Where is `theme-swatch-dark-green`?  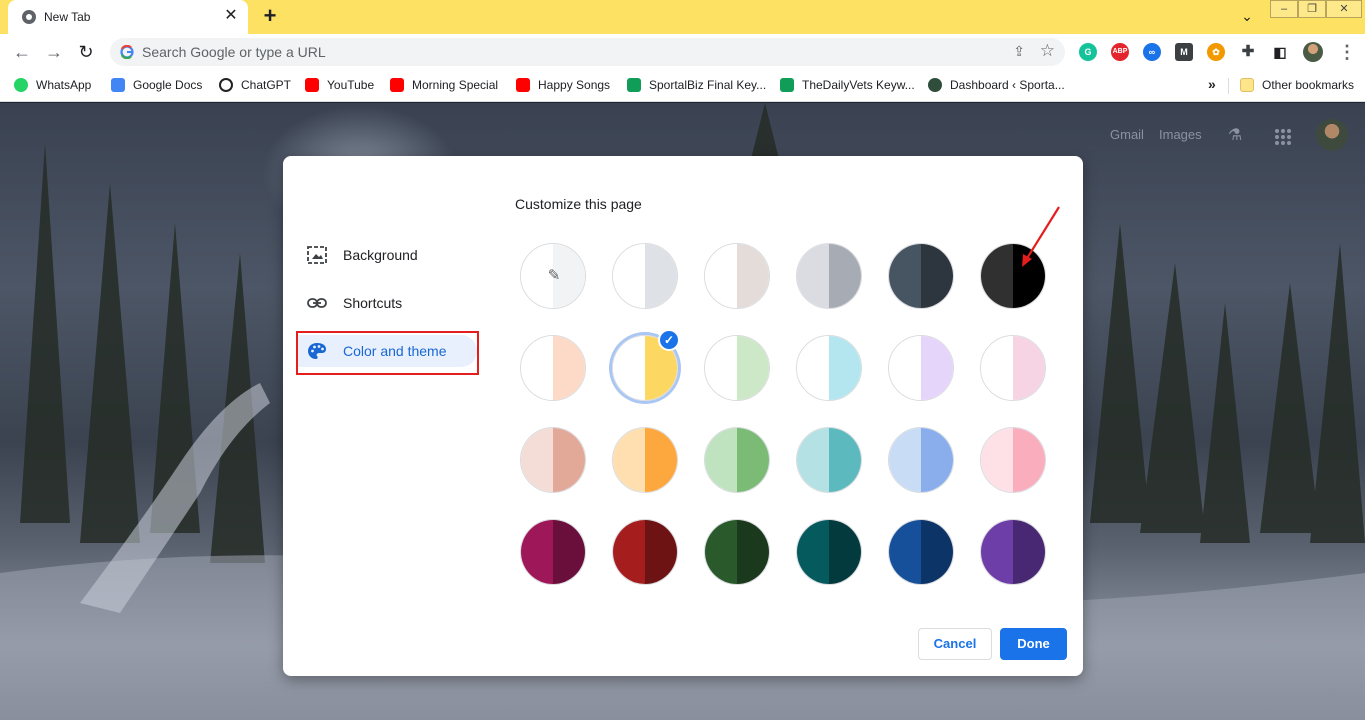 theme-swatch-dark-green is located at coordinates (737, 552).